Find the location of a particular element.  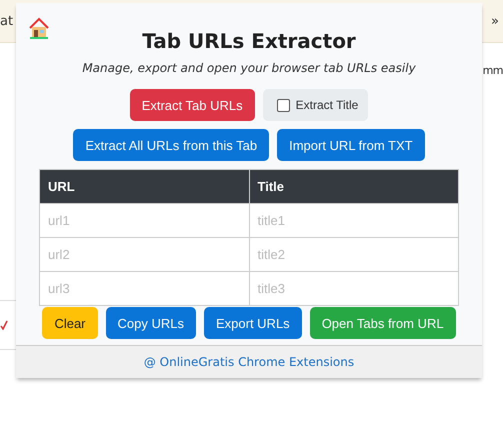

app-subtitle: Manage, export and open your browser tab URLs easily is located at coordinates (249, 68).